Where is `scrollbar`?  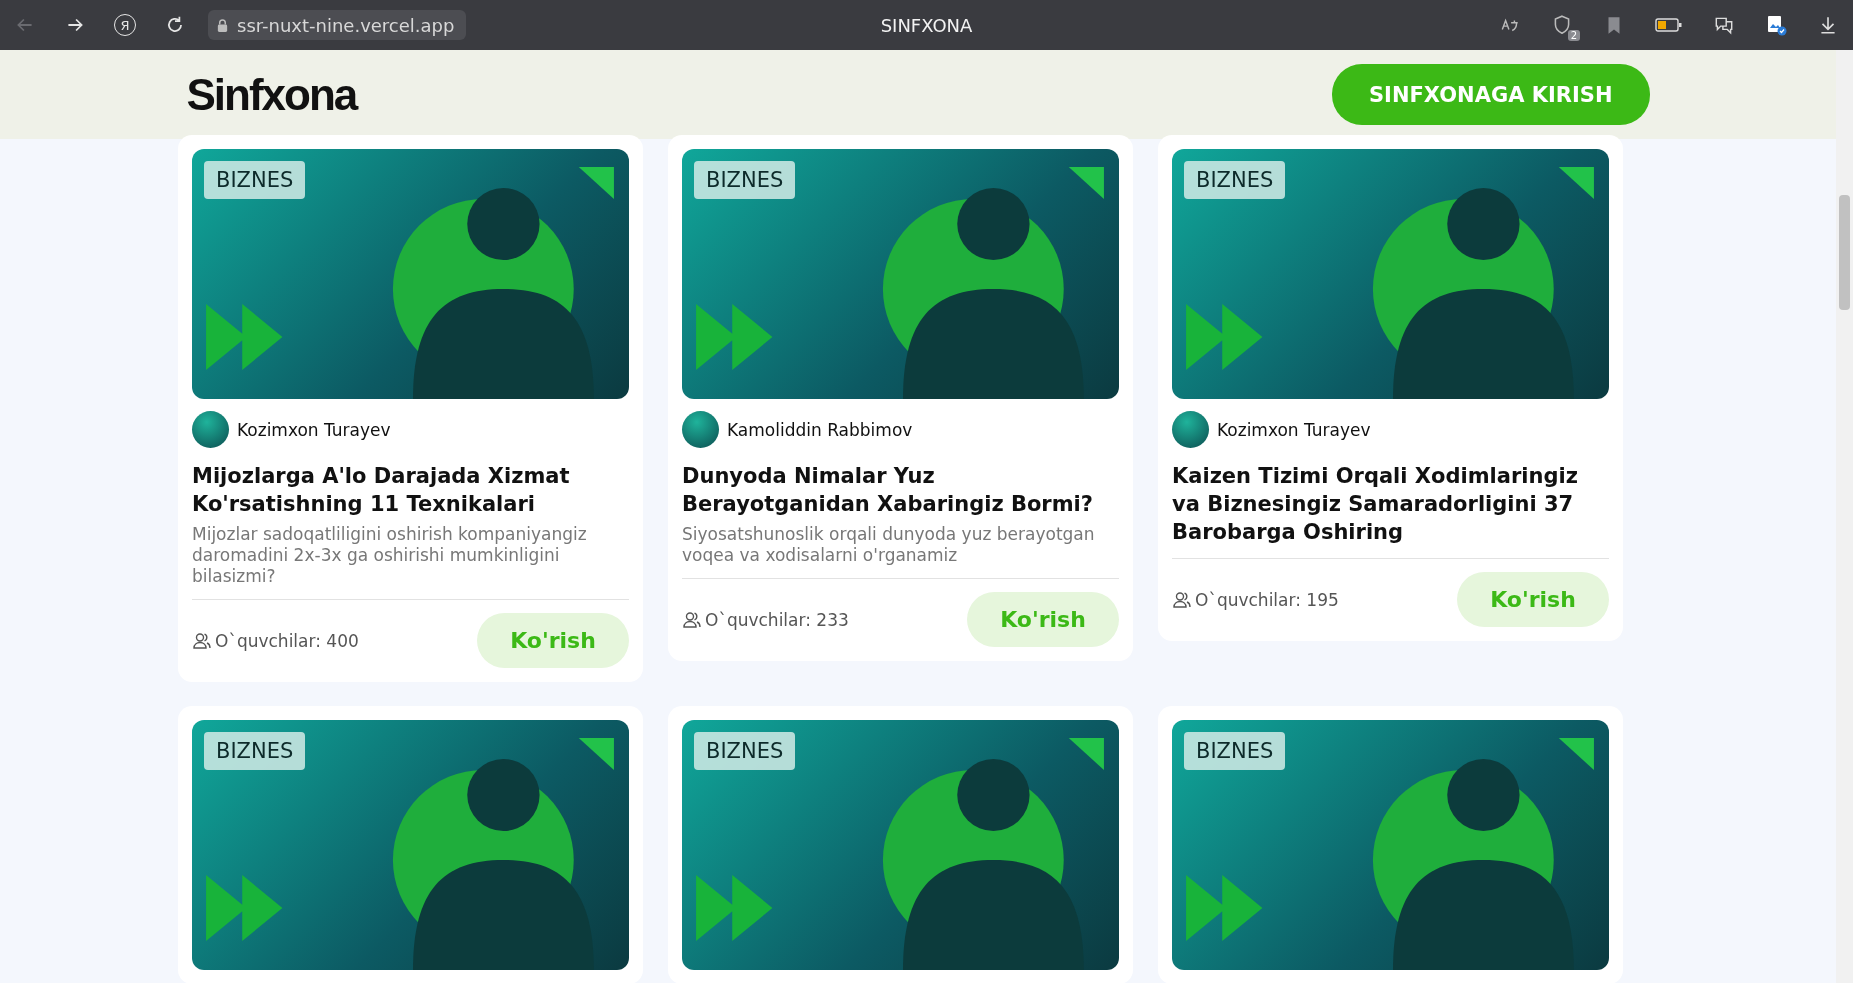
scrollbar is located at coordinates (1844, 516).